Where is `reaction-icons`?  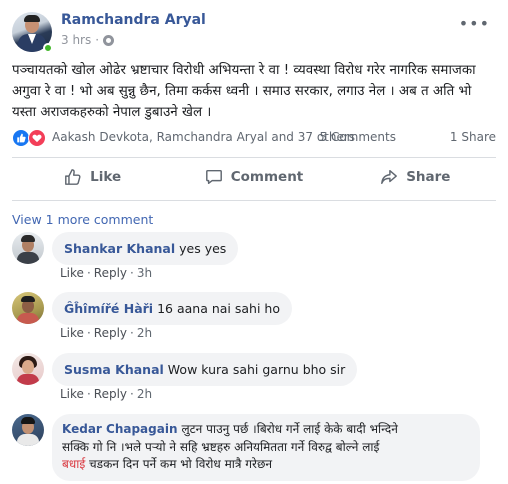 reaction-icons is located at coordinates (31, 137).